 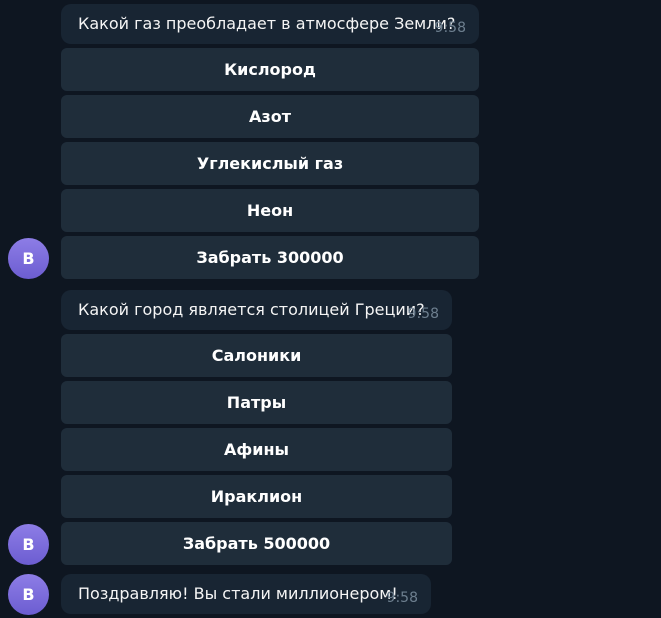 What do you see at coordinates (270, 210) in the screenshot?
I see `answer-button: Неон` at bounding box center [270, 210].